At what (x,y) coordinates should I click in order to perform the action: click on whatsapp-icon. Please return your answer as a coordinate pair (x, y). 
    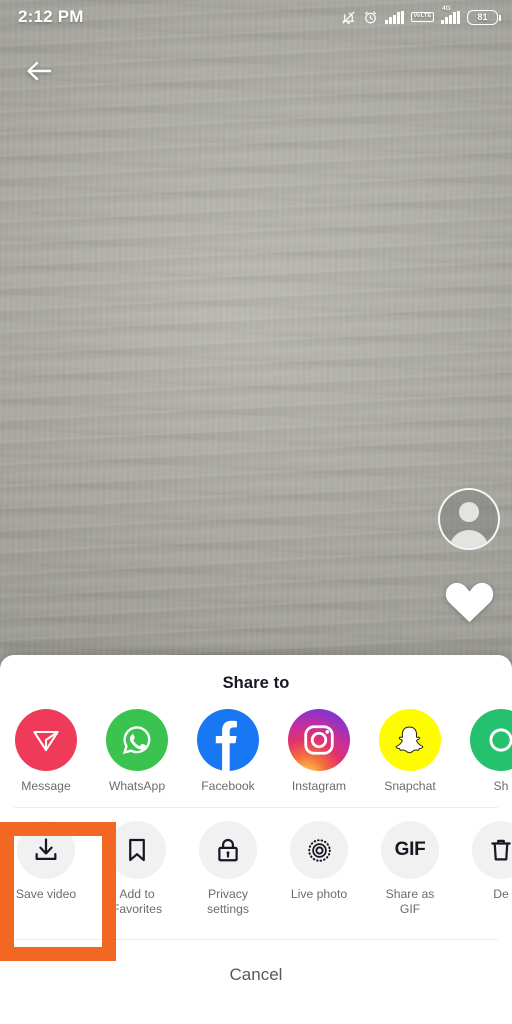
    Looking at the image, I should click on (137, 740).